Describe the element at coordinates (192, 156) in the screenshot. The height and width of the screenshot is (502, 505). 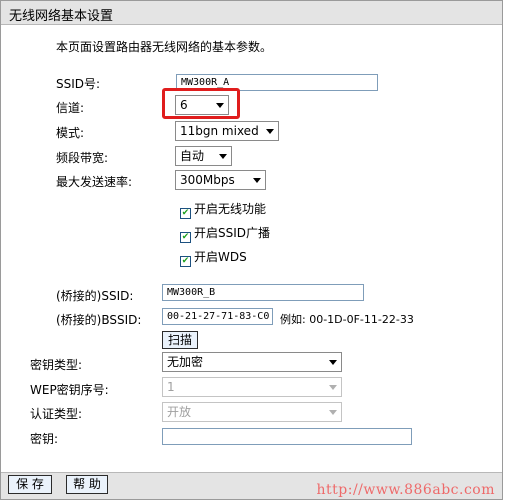
I see `bandwidth-value: 自动` at that location.